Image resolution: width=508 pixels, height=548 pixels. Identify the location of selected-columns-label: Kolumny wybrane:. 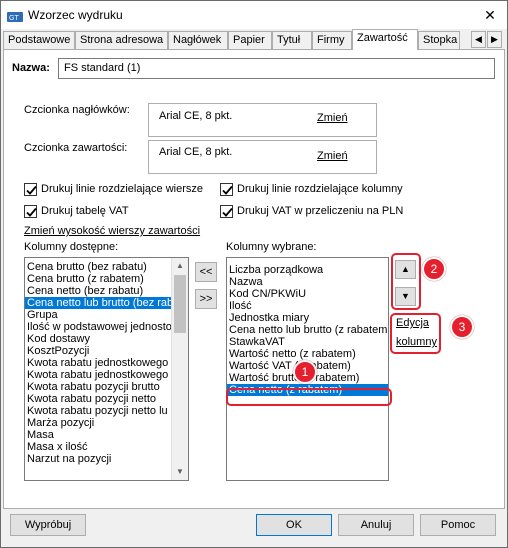
(271, 247).